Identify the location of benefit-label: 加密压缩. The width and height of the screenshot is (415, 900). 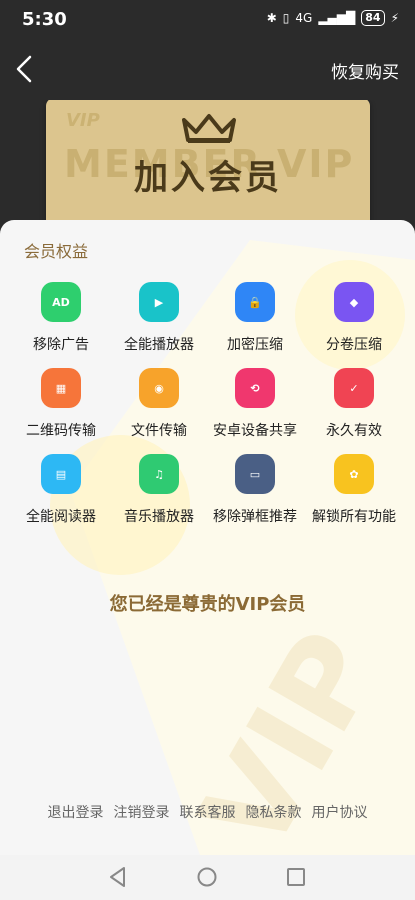
(255, 345).